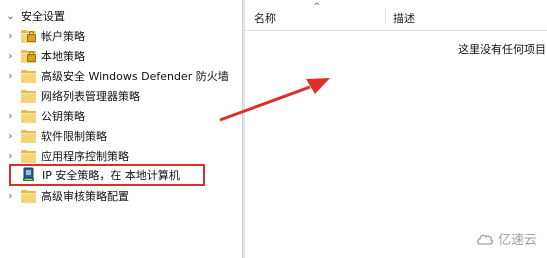 This screenshot has width=547, height=258. I want to click on list-header: ^ 名称 描述, so click(396, 15).